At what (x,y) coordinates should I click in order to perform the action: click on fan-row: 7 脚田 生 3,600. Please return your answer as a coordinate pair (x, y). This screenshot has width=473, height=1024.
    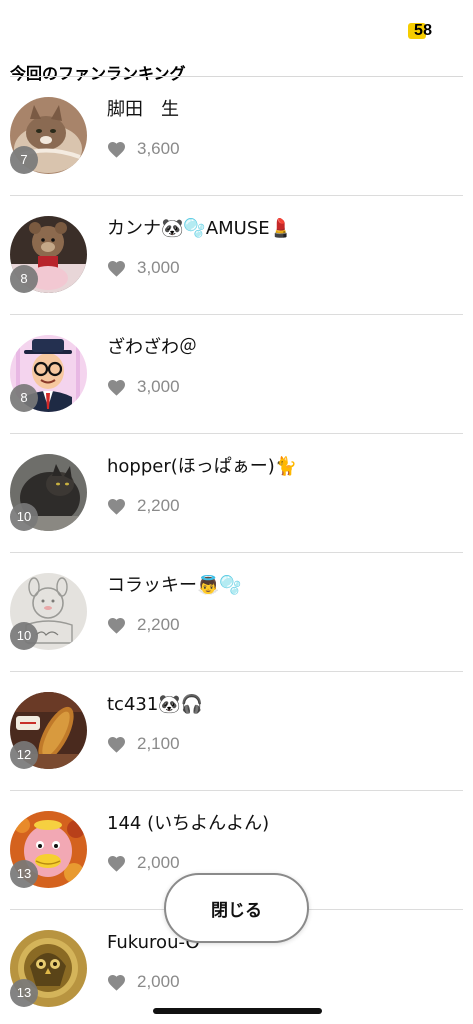
    Looking at the image, I should click on (236, 136).